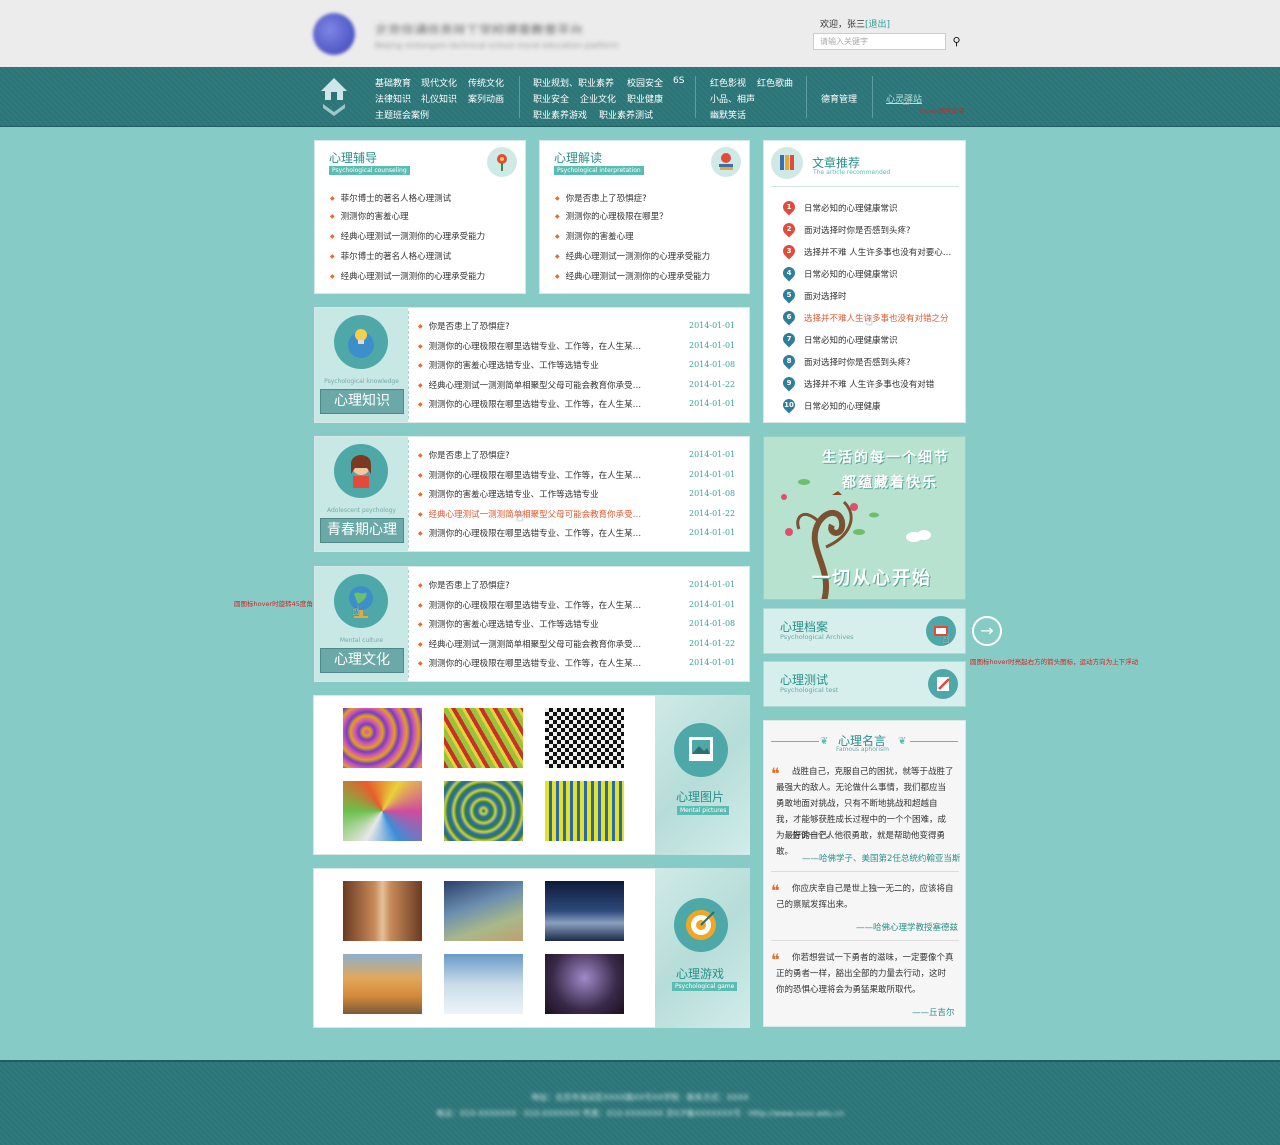  Describe the element at coordinates (726, 162) in the screenshot. I see `apple-books-icon` at that location.